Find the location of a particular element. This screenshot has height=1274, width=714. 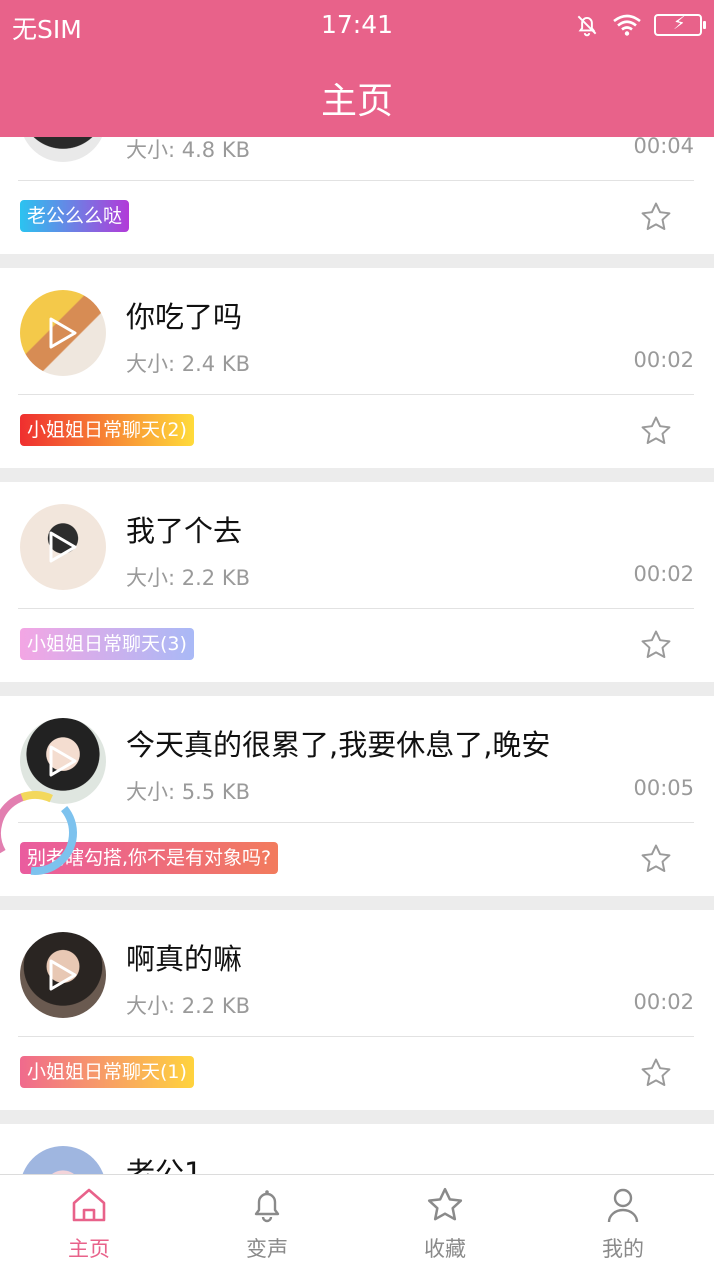

user-icon is located at coordinates (623, 1205).